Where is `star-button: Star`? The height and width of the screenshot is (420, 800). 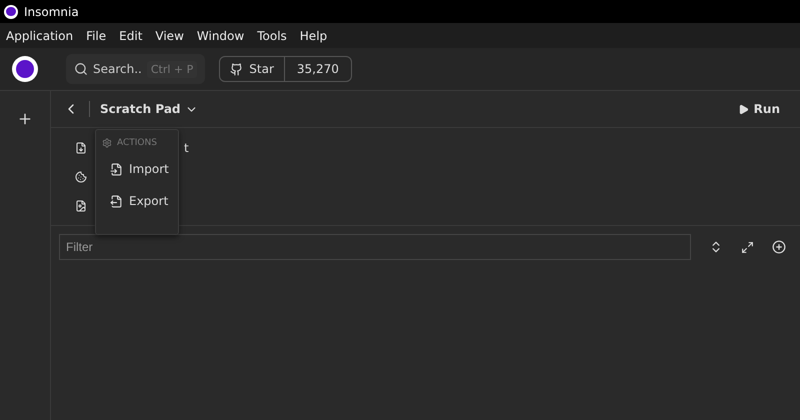 star-button: Star is located at coordinates (252, 69).